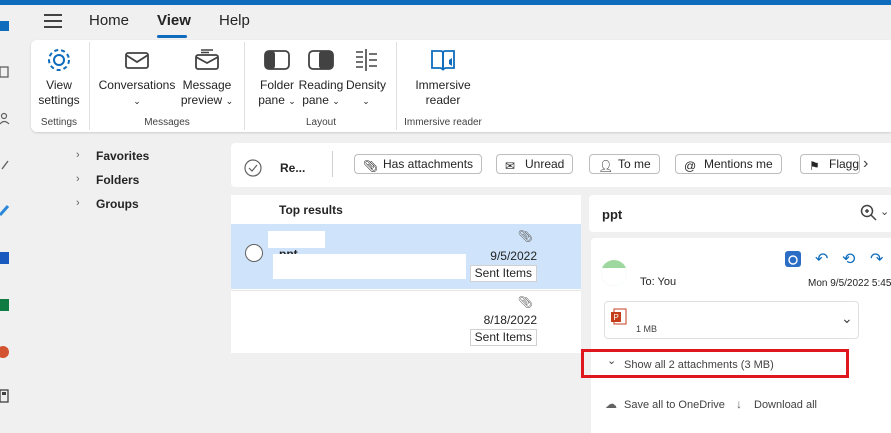 The width and height of the screenshot is (891, 433). I want to click on nav-item-favorites: Favorites, so click(122, 156).